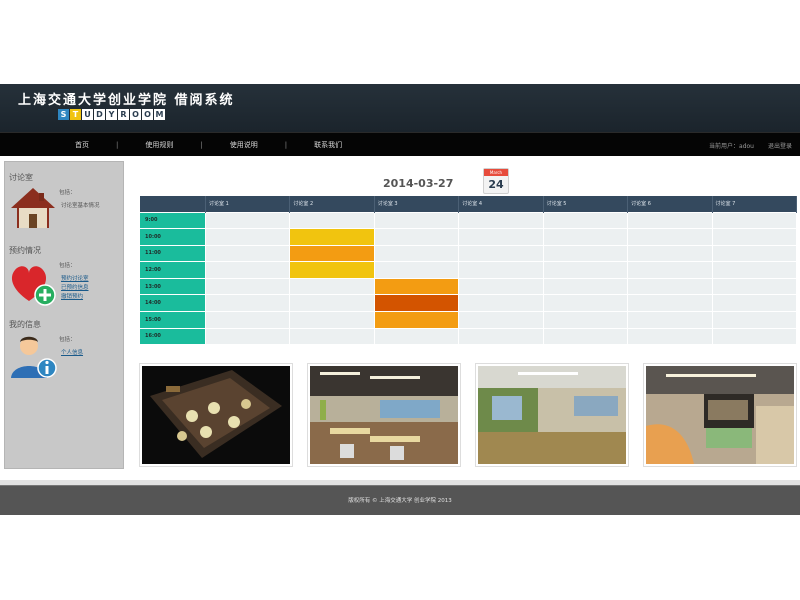 This screenshot has height=600, width=800. What do you see at coordinates (172, 204) in the screenshot?
I see `time-column-header` at bounding box center [172, 204].